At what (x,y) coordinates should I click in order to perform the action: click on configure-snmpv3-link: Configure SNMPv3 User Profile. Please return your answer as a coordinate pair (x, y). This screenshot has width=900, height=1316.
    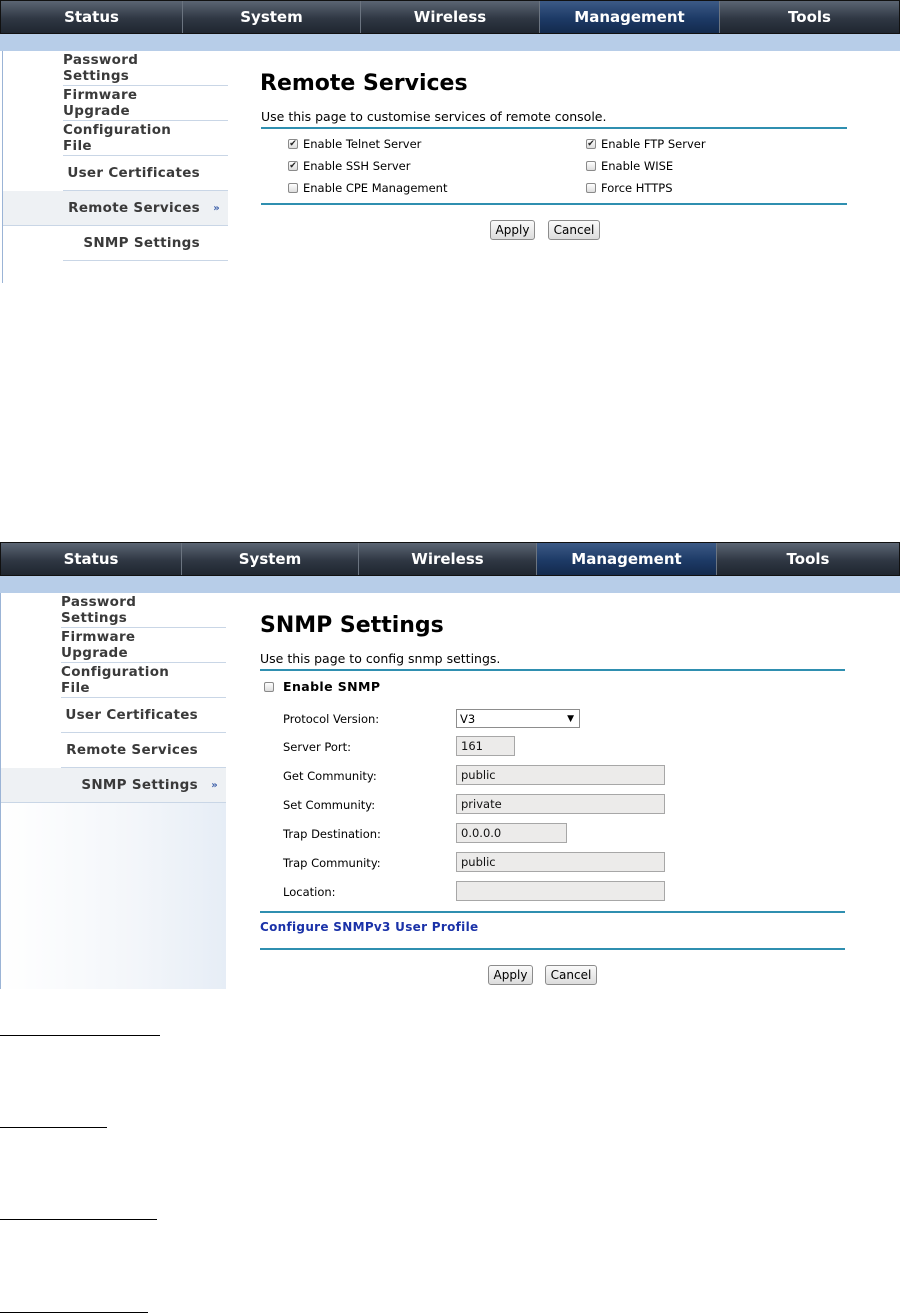
    Looking at the image, I should click on (369, 927).